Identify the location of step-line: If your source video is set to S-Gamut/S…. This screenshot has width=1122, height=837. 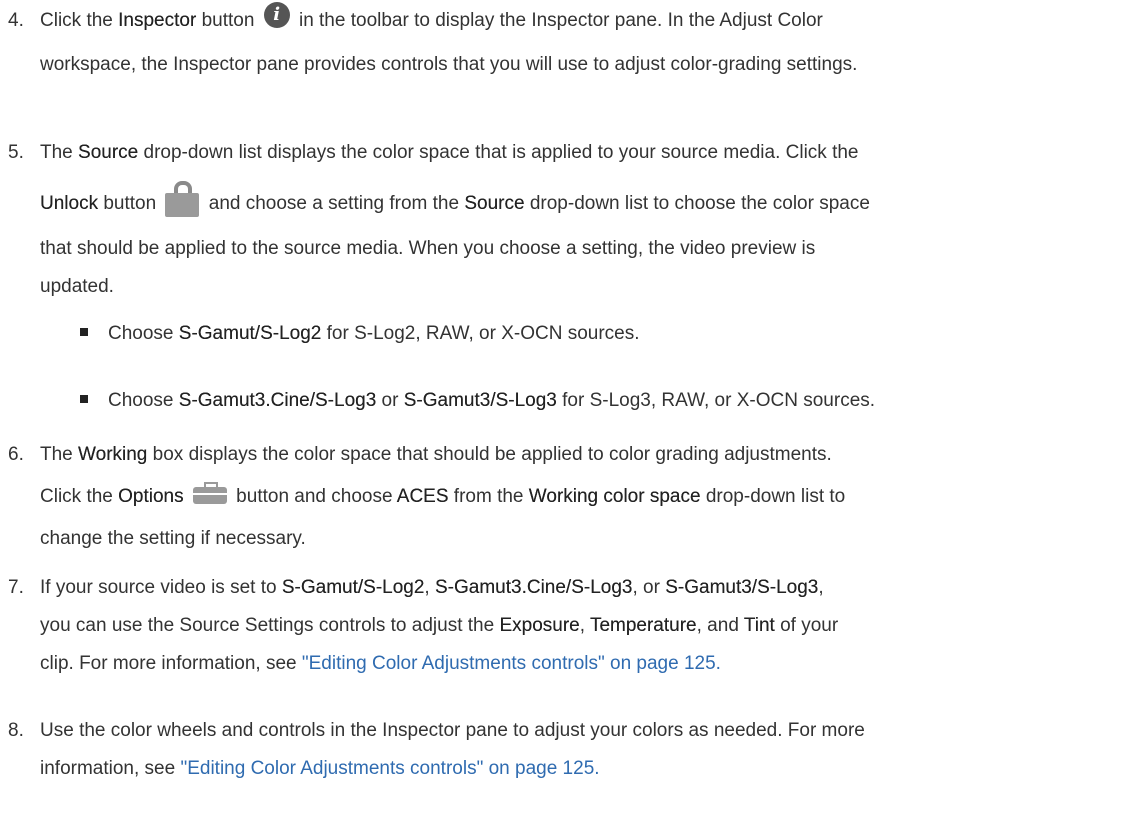
(577, 588).